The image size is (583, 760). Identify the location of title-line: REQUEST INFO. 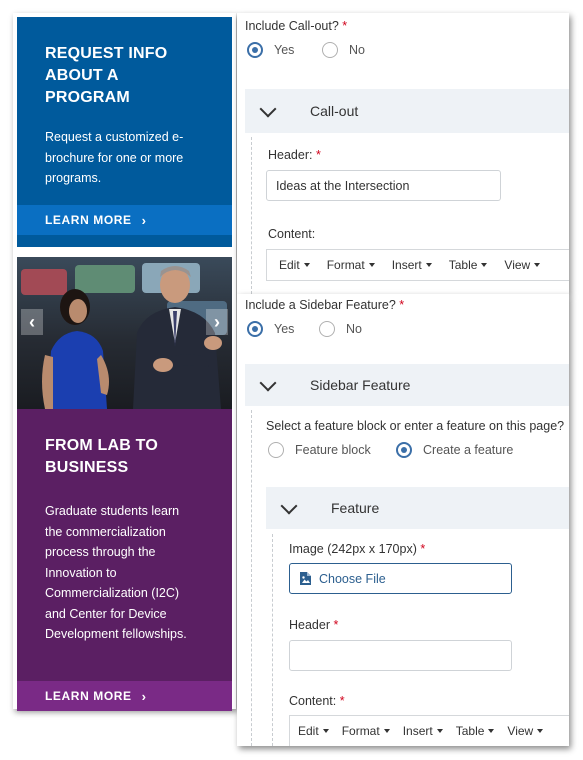
(106, 53).